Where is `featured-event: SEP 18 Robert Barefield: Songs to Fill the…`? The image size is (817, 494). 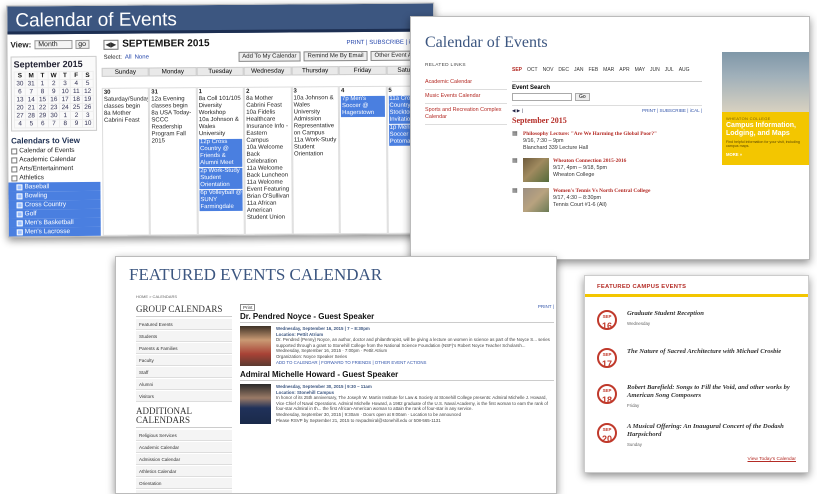 featured-event: SEP 18 Robert Barefield: Songs to Fill the… is located at coordinates (697, 396).